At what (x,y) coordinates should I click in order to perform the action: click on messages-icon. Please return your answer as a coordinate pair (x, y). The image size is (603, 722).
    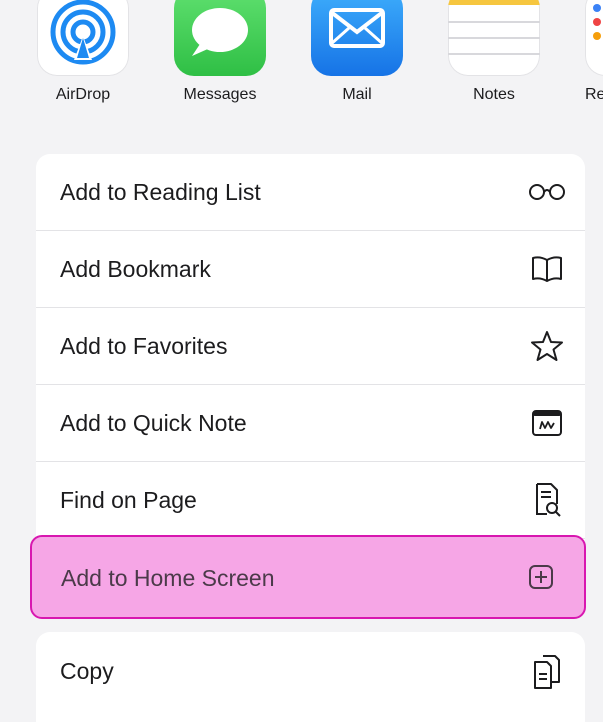
    Looking at the image, I should click on (220, 38).